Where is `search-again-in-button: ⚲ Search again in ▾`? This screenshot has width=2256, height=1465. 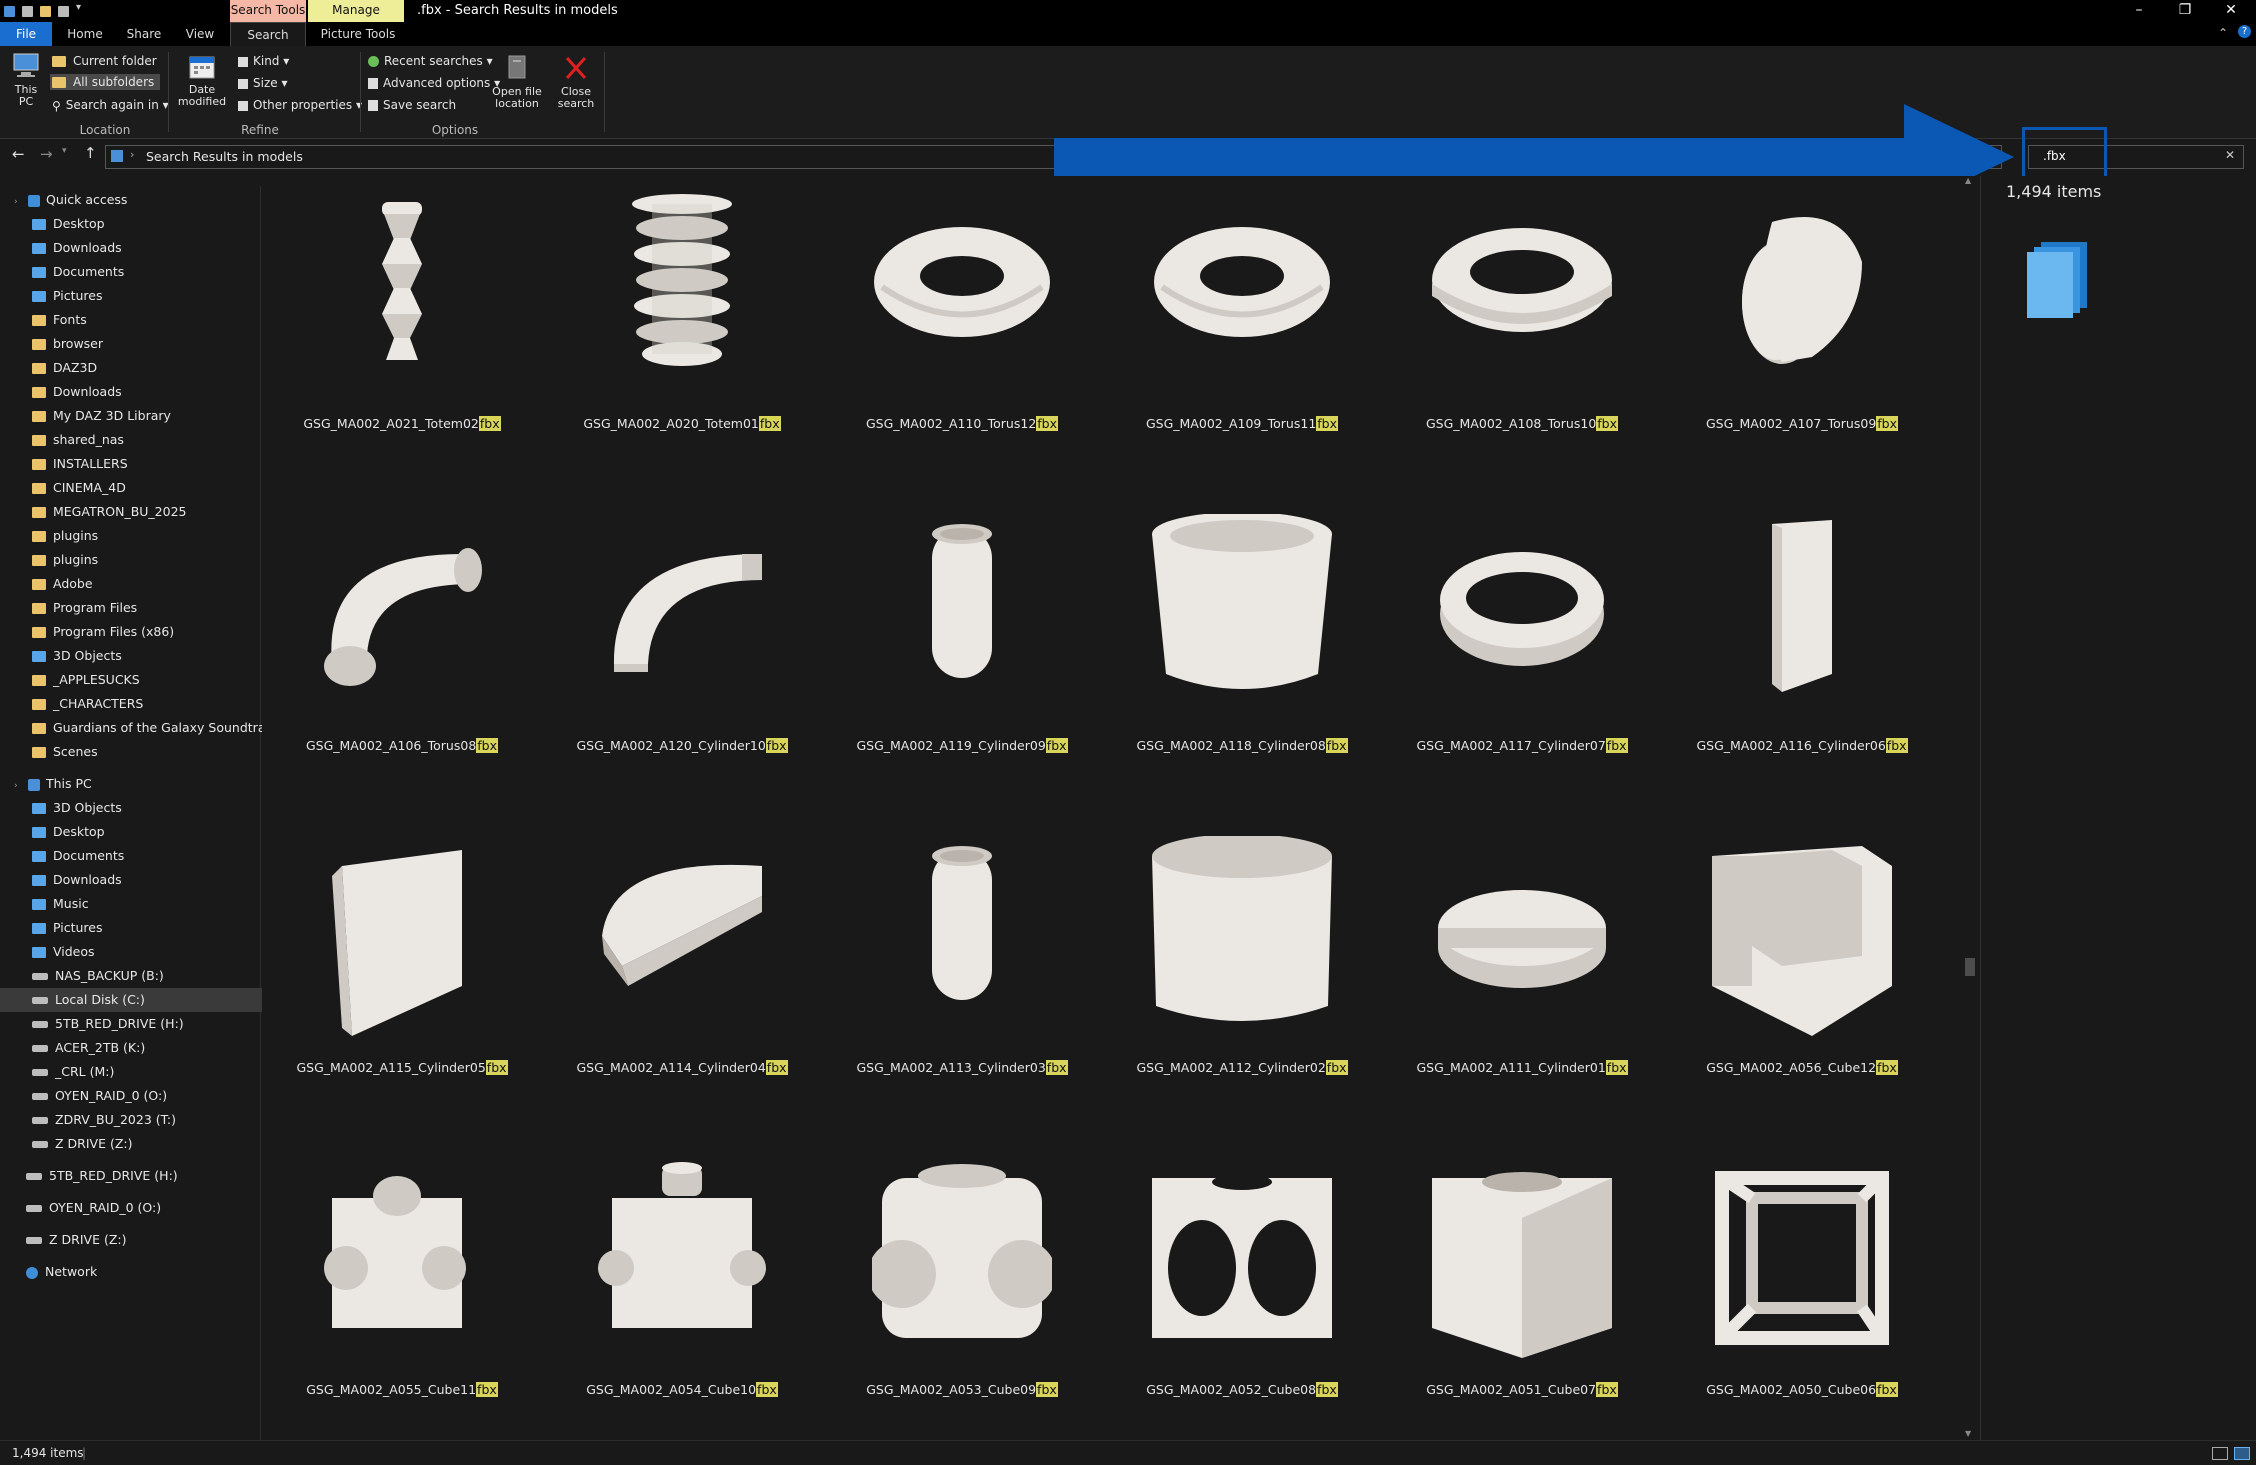 search-again-in-button: ⚲ Search again in ▾ is located at coordinates (110, 105).